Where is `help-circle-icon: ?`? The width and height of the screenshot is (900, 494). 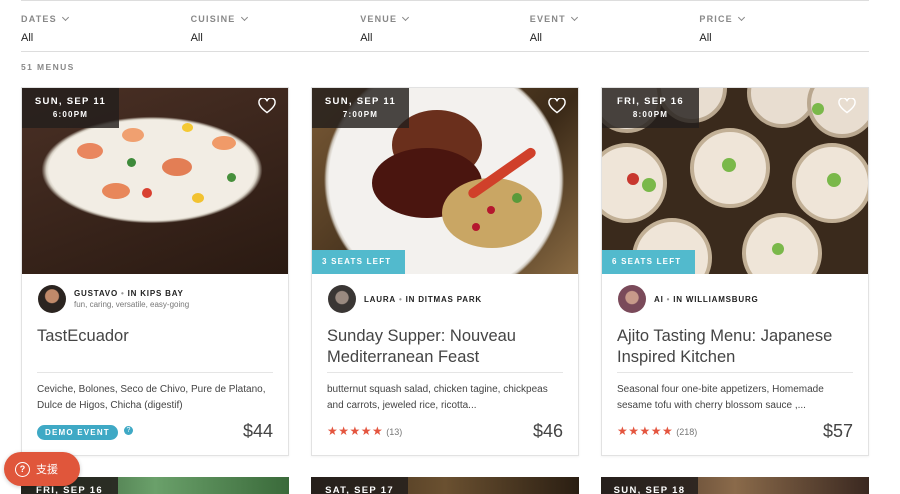 help-circle-icon: ? is located at coordinates (22, 469).